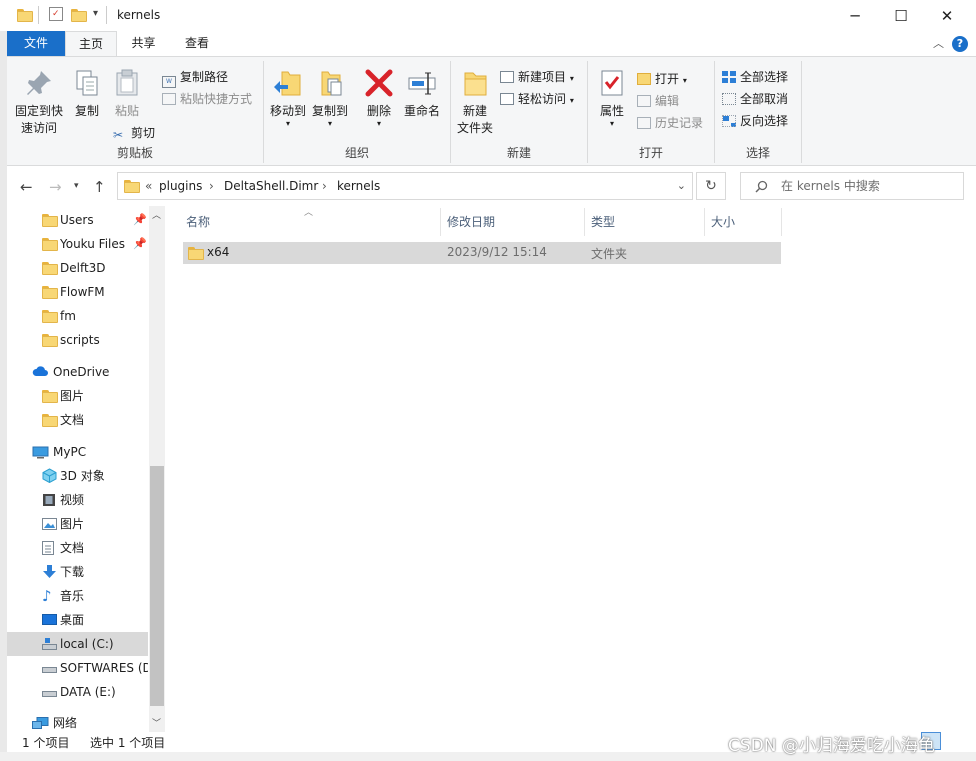 This screenshot has width=976, height=761. Describe the element at coordinates (77, 452) in the screenshot. I see `nav-item-mypc: MyPC` at that location.